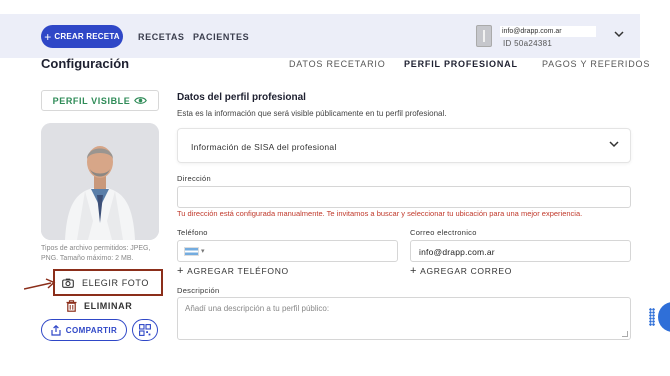 The image size is (670, 376). I want to click on qr-code-icon, so click(145, 330).